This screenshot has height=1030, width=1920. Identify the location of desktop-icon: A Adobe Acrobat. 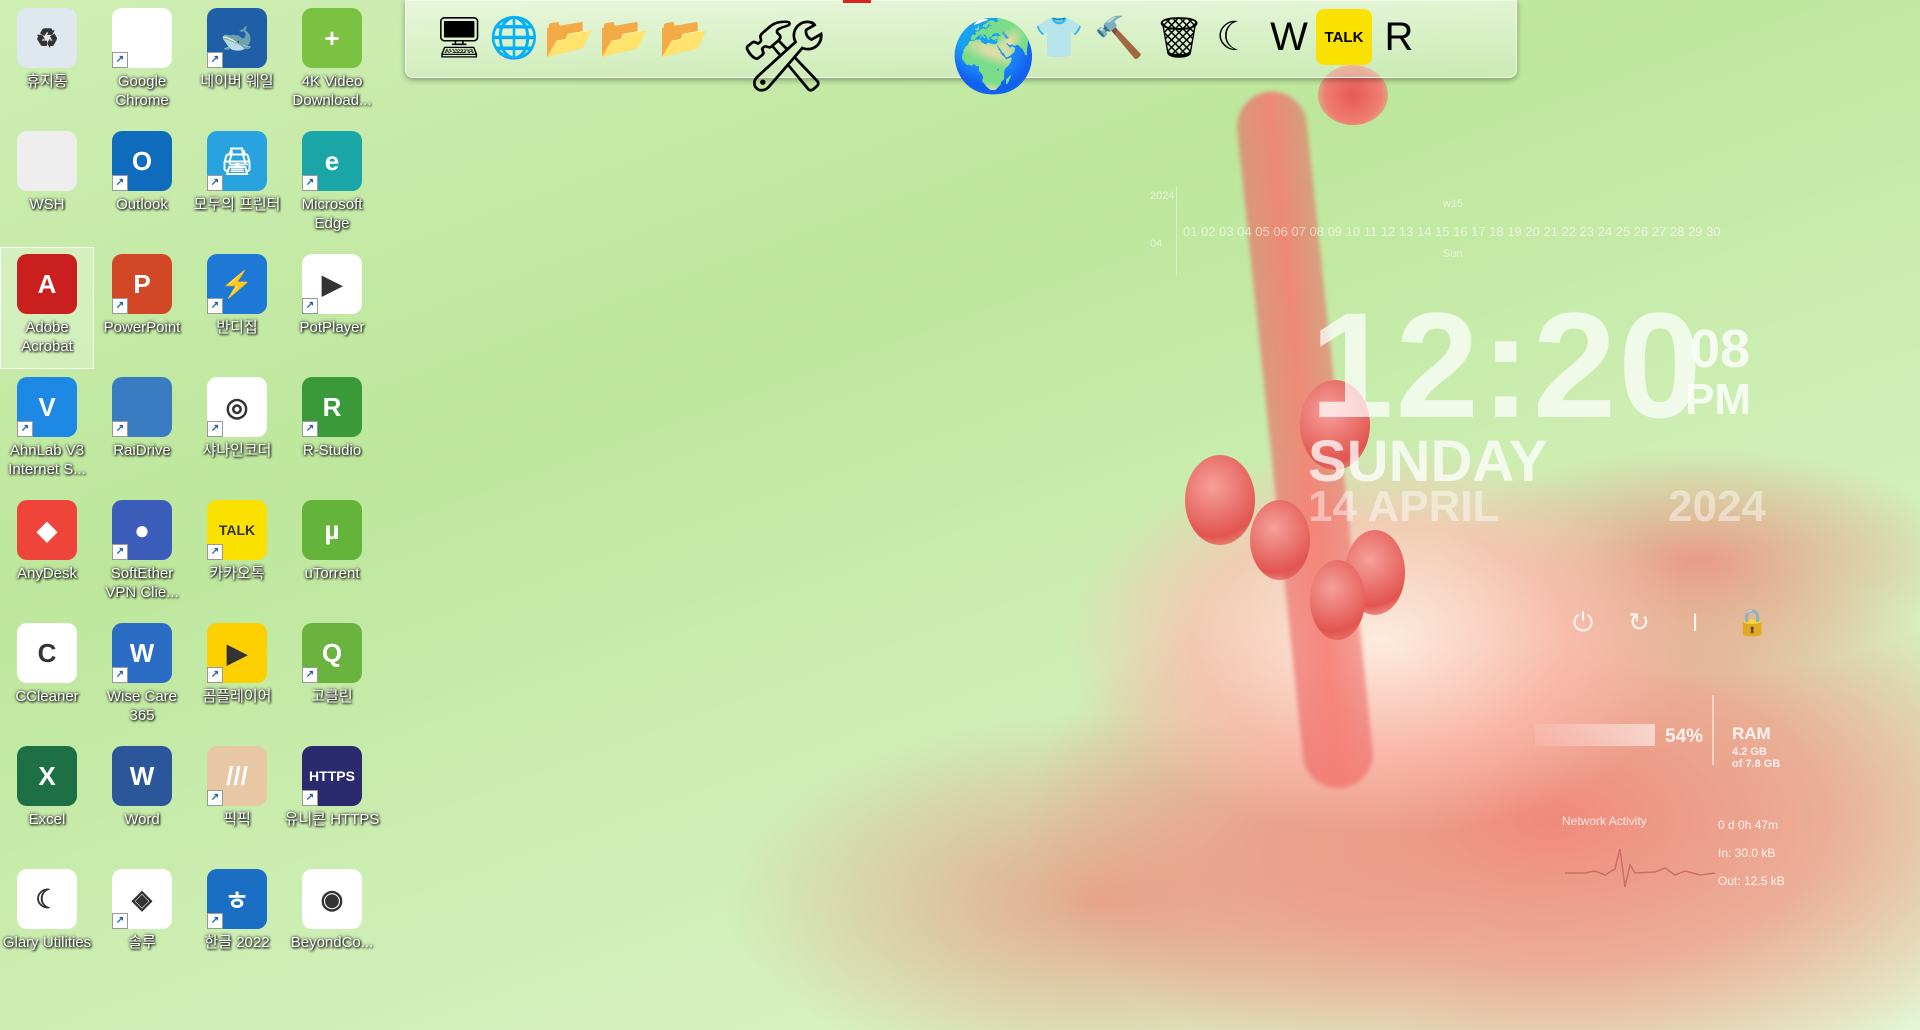
(47, 308).